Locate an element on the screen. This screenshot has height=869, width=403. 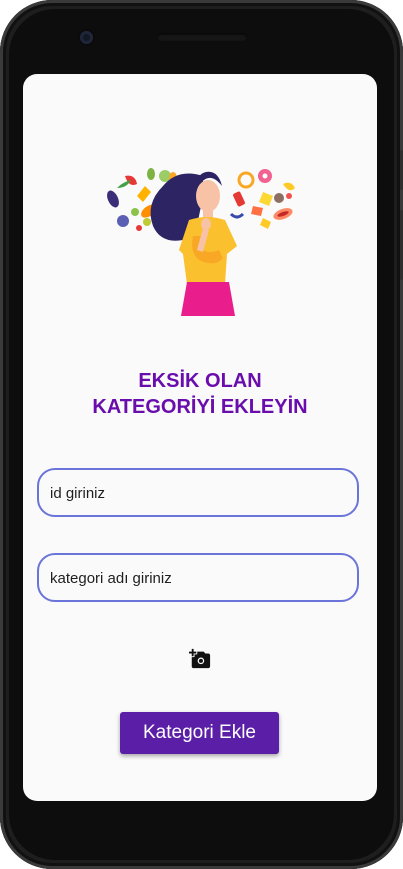
add-a-photo-icon is located at coordinates (200, 659).